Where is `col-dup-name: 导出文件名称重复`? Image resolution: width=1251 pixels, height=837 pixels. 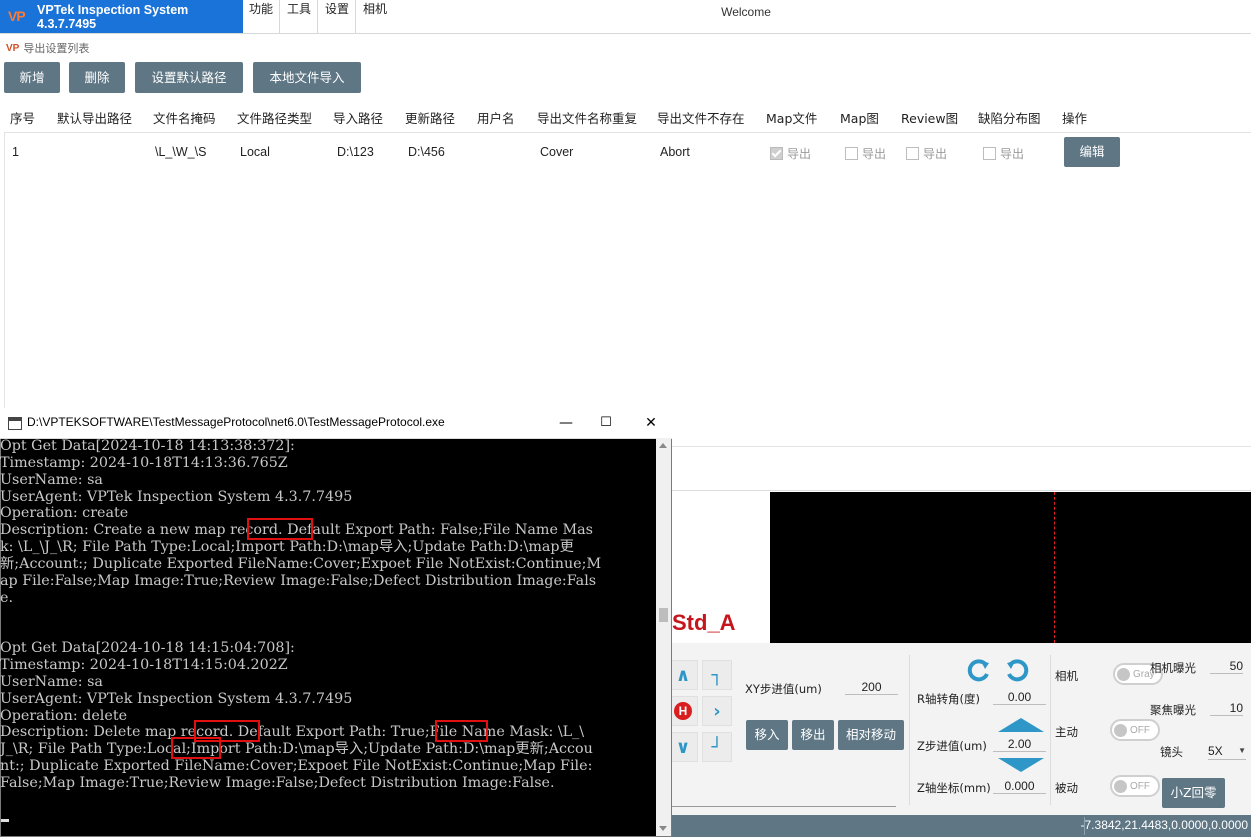
col-dup-name: 导出文件名称重复 is located at coordinates (587, 118).